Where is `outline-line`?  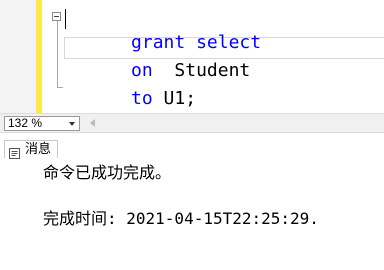 outline-line is located at coordinates (57, 54).